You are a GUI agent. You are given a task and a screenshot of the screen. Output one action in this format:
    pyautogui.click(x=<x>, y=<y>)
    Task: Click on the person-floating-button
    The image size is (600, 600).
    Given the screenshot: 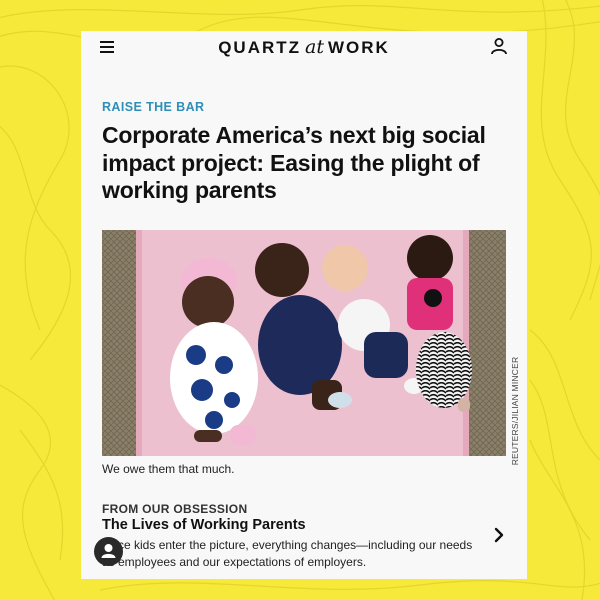 What is the action you would take?
    pyautogui.click(x=108, y=551)
    